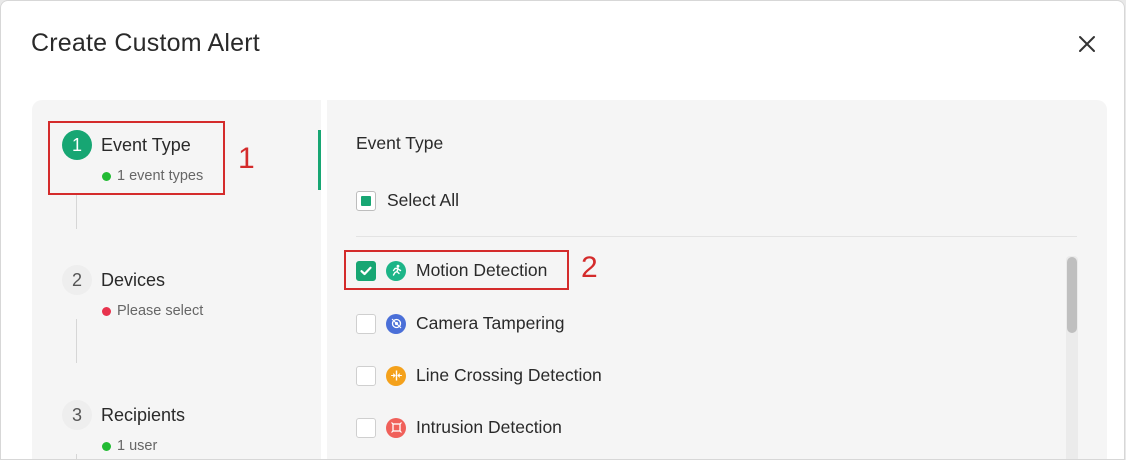 Image resolution: width=1126 pixels, height=460 pixels. What do you see at coordinates (396, 375) in the screenshot?
I see `line-crossing-icon` at bounding box center [396, 375].